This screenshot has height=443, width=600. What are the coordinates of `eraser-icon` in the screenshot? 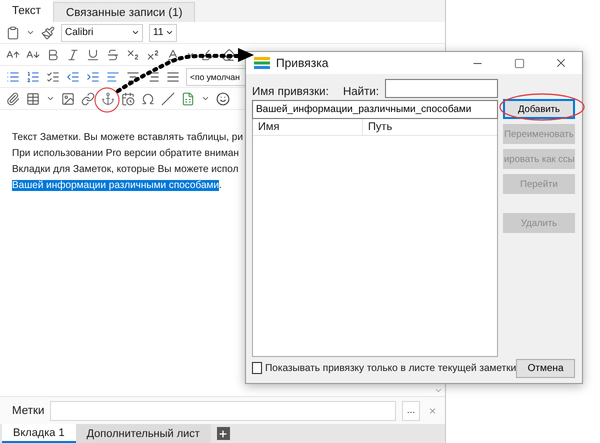 It's located at (228, 55).